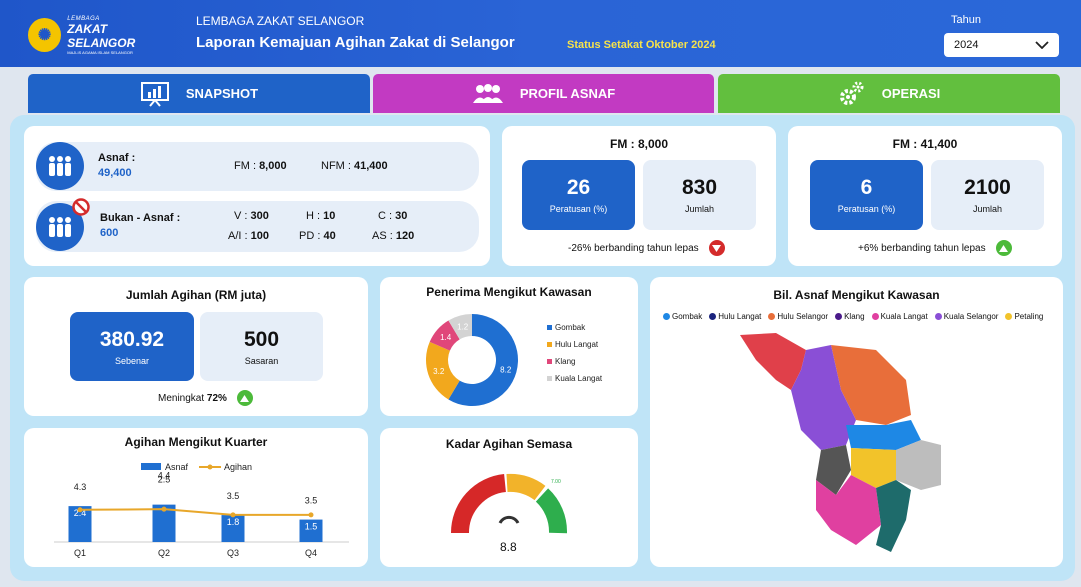  Describe the element at coordinates (317, 236) in the screenshot. I see `pd-stat: PD : 40` at that location.